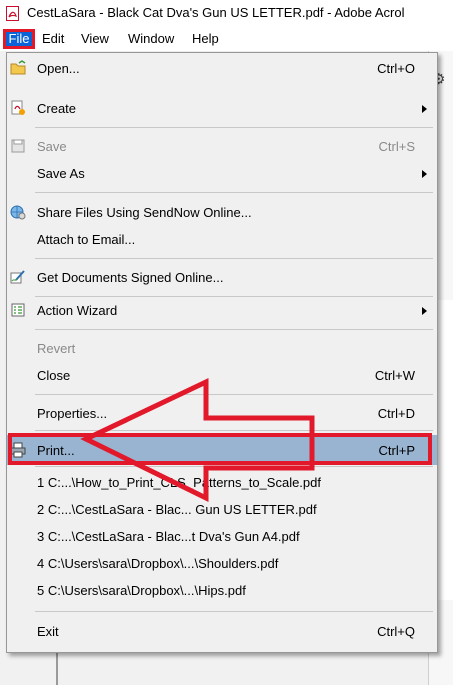 The height and width of the screenshot is (685, 453). Describe the element at coordinates (18, 146) in the screenshot. I see `save-disk-icon` at that location.